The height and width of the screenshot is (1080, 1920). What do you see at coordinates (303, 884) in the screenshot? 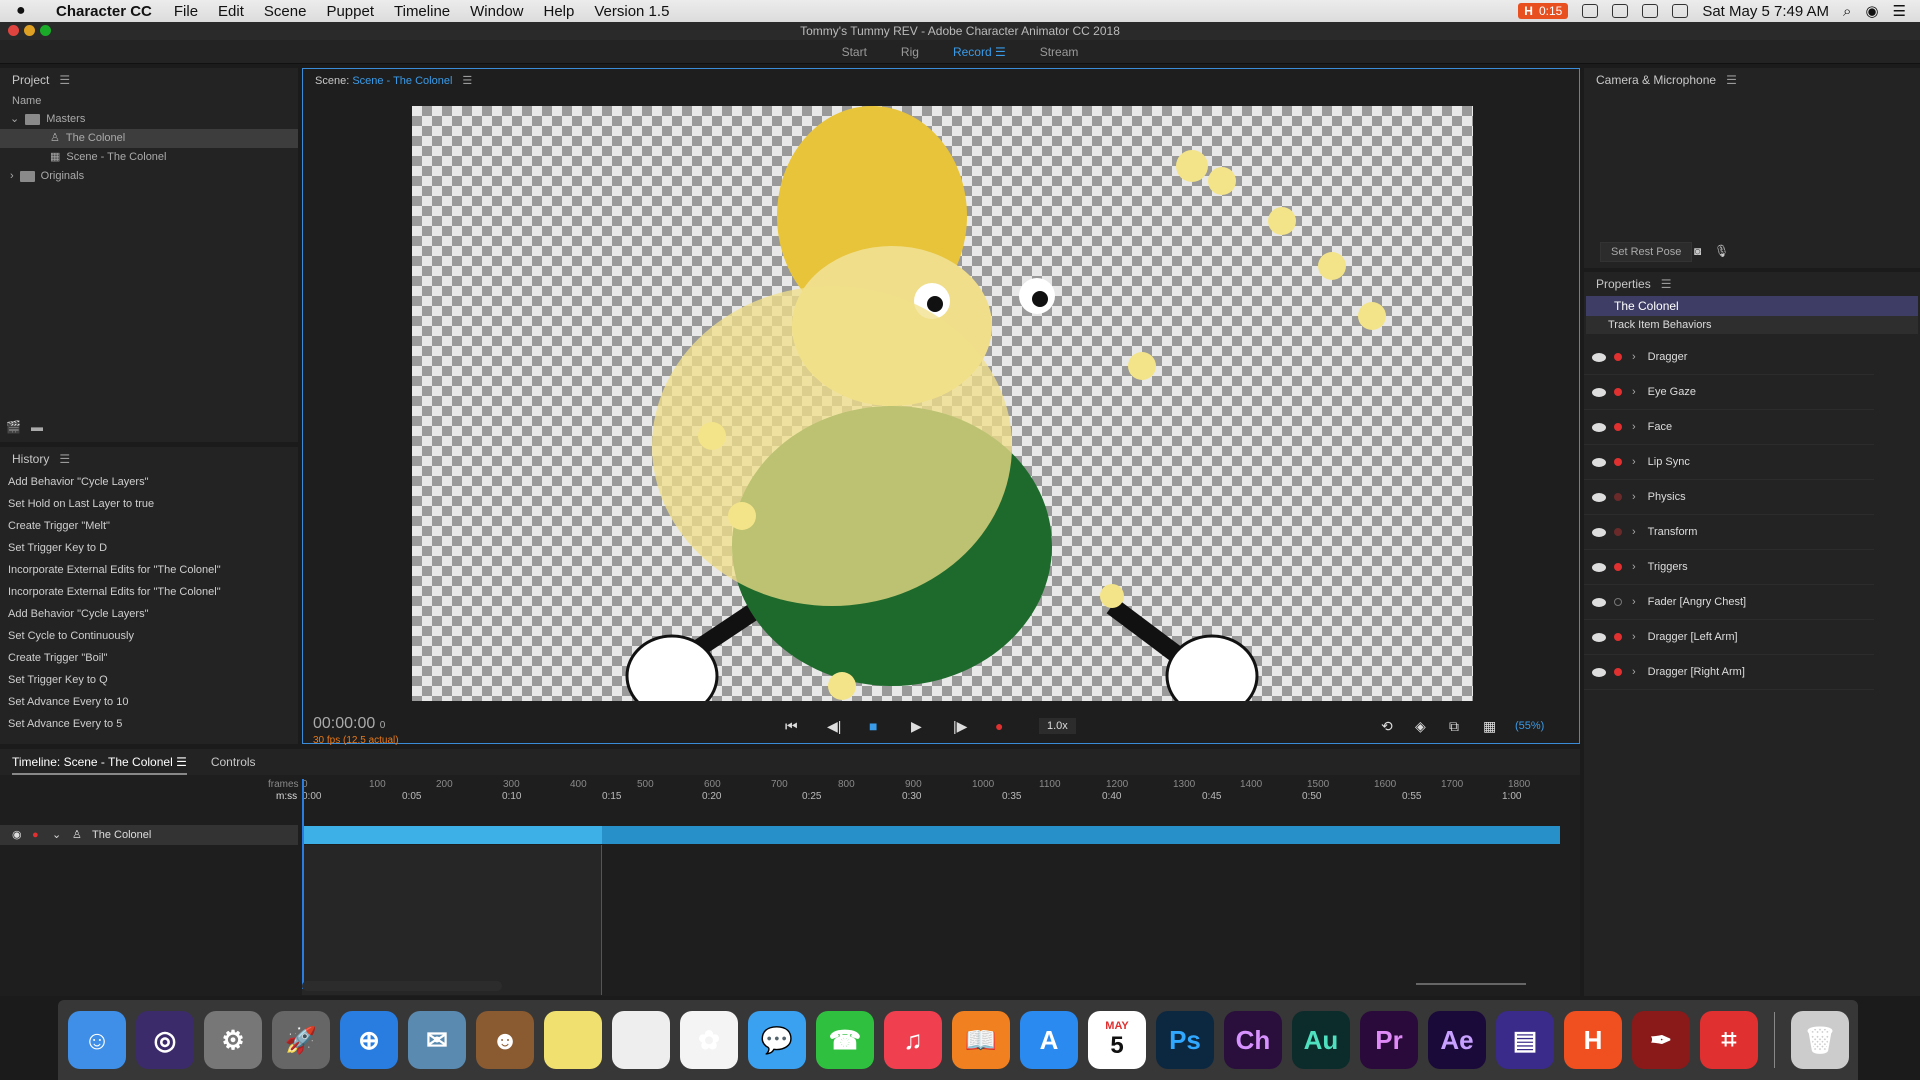
I see `playhead` at bounding box center [303, 884].